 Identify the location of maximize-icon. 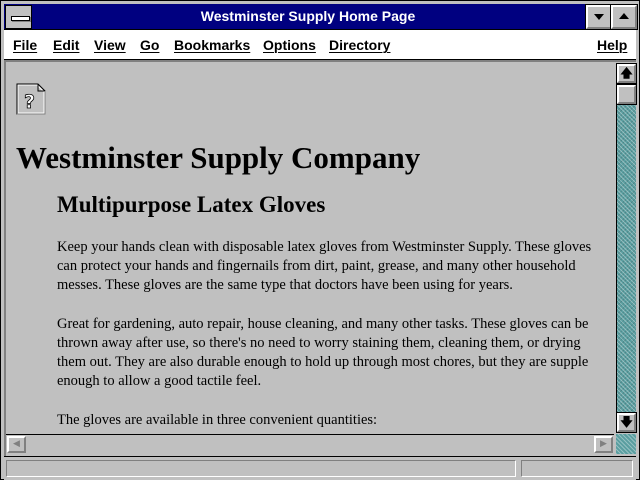
(624, 16).